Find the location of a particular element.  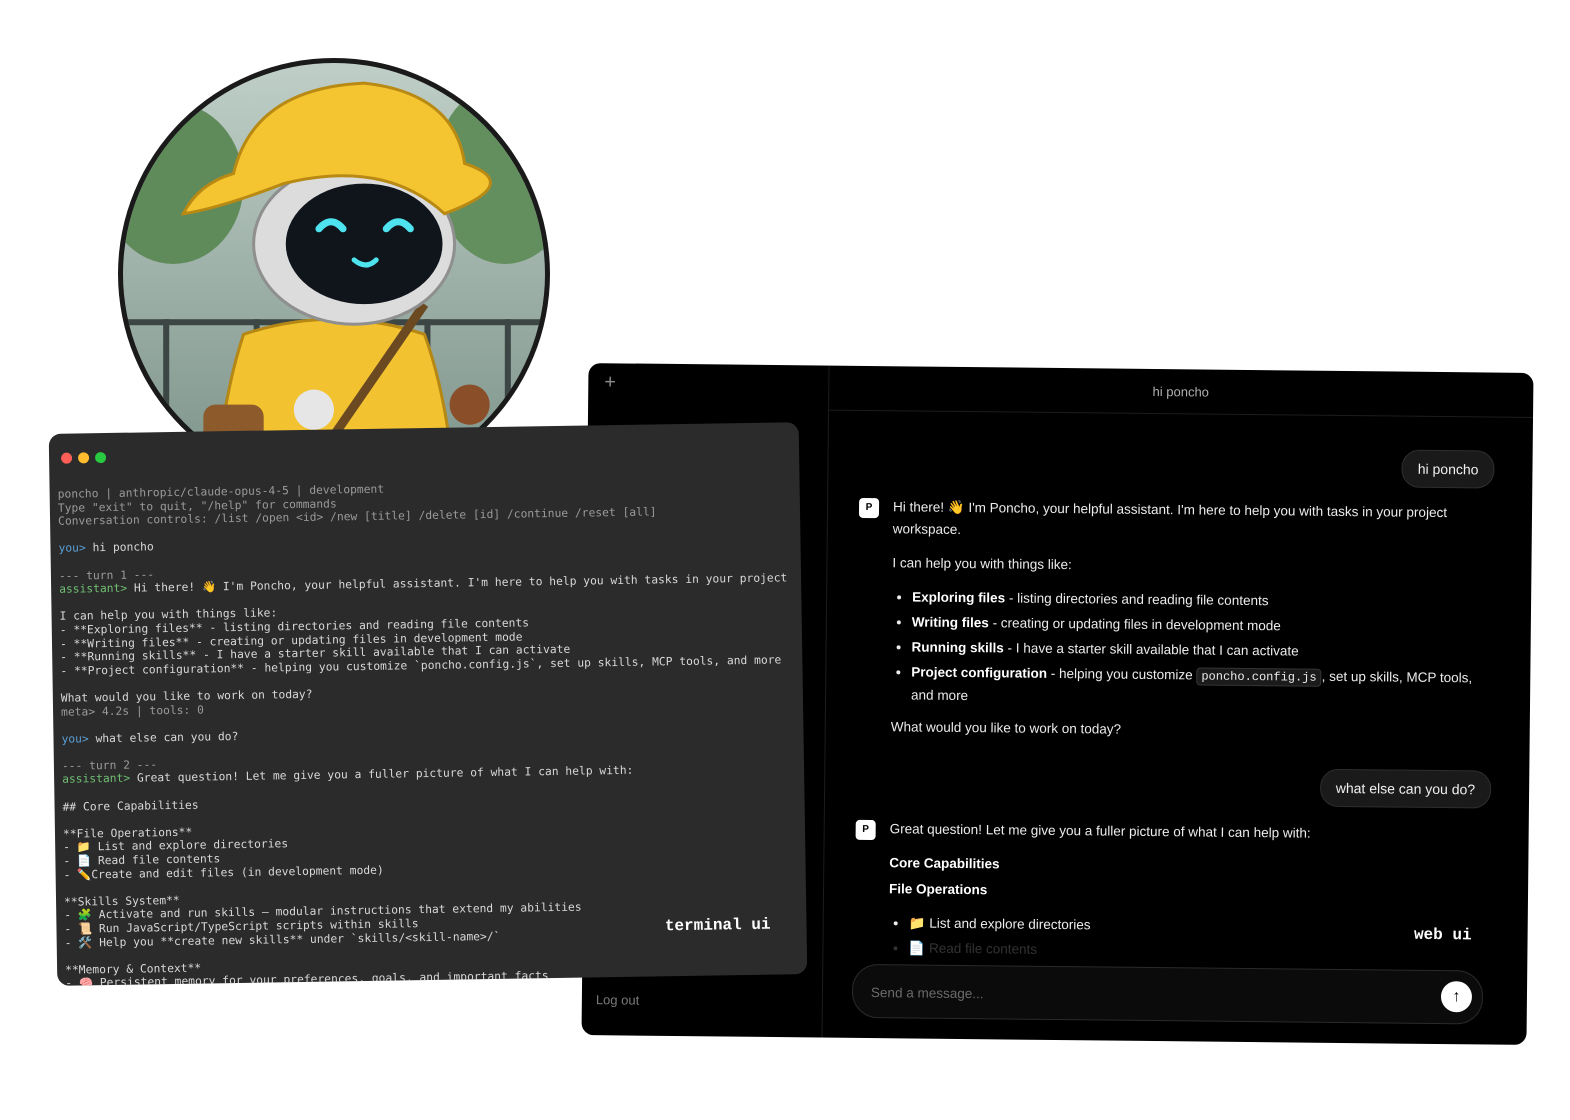

inline-code: poncho.config.js is located at coordinates (1259, 677).